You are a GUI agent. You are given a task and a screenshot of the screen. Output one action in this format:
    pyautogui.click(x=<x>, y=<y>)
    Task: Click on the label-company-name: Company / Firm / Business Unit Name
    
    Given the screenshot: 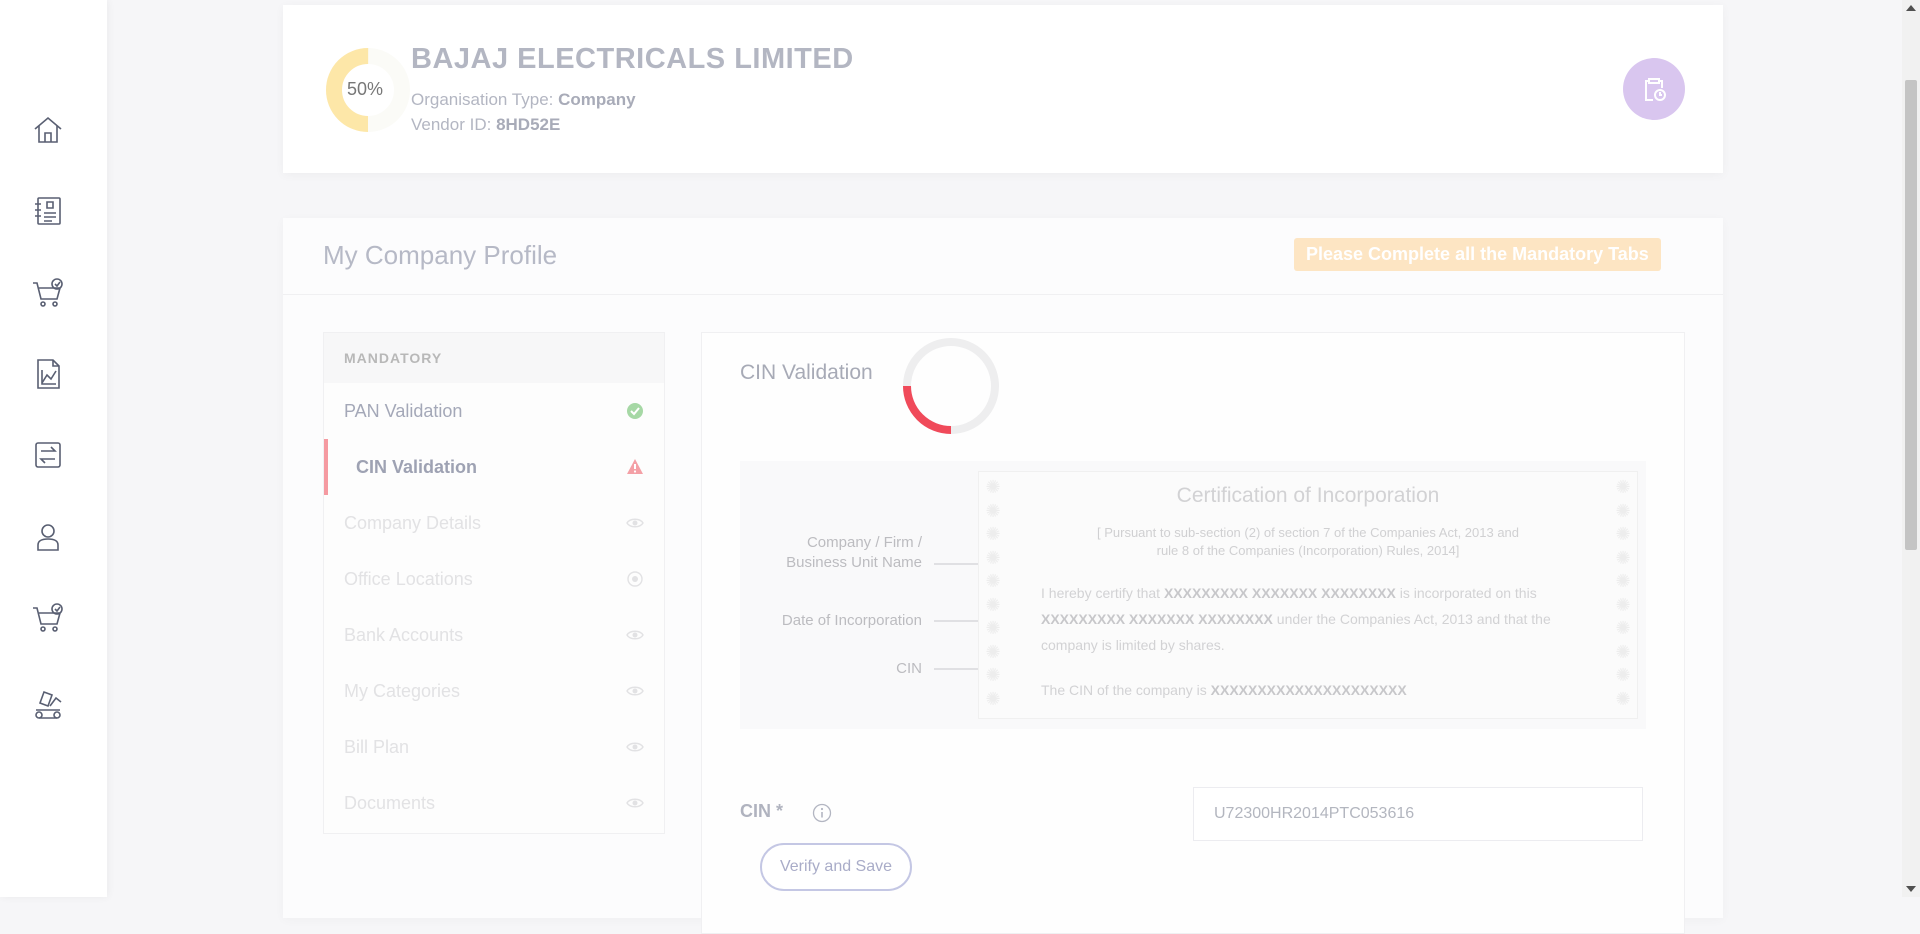 What is the action you would take?
    pyautogui.click(x=837, y=553)
    